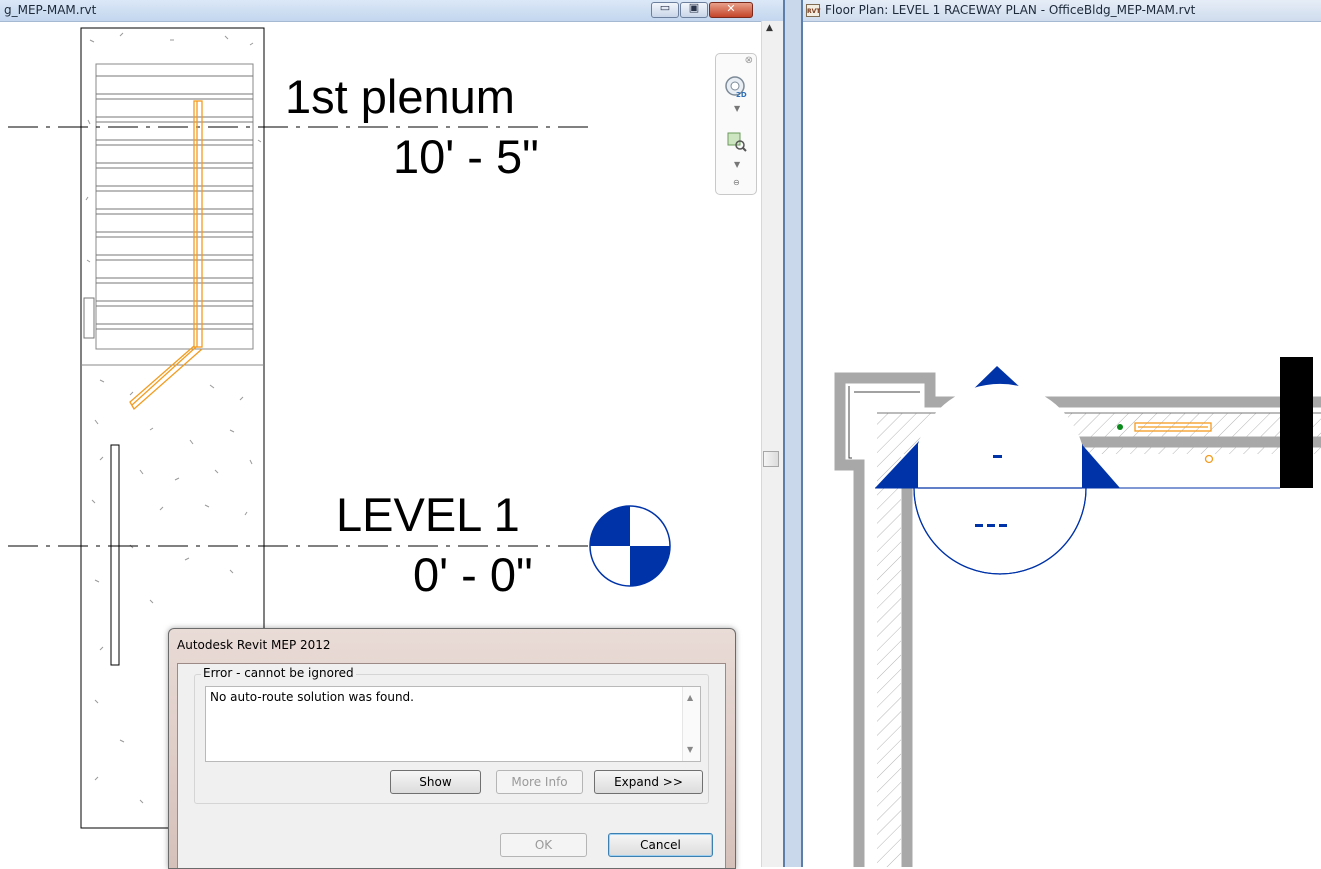 Image resolution: width=1321 pixels, height=869 pixels. What do you see at coordinates (466, 156) in the screenshot?
I see `level-elevation-1st-plenum: 10' - 5"` at bounding box center [466, 156].